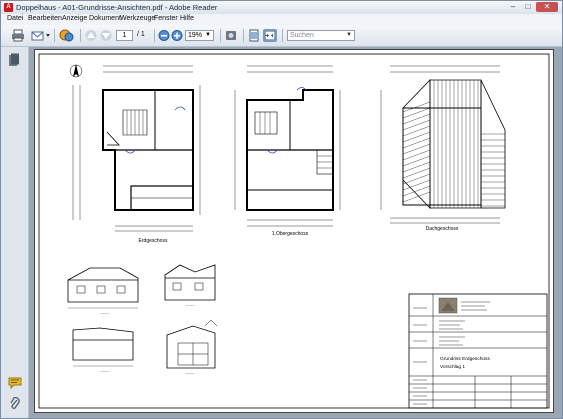  What do you see at coordinates (465, 359) in the screenshot?
I see `title-block-title: Grundriss Erdgeschoss` at bounding box center [465, 359].